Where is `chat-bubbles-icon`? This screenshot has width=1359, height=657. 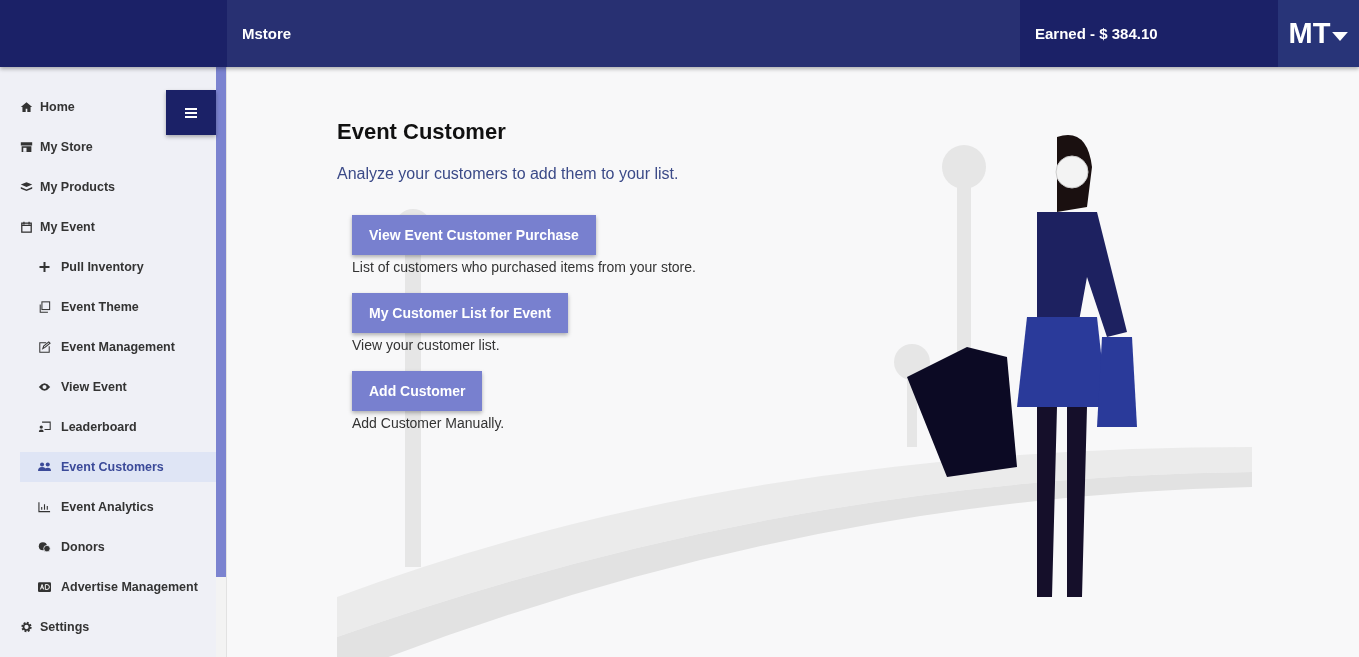 chat-bubbles-icon is located at coordinates (44, 547).